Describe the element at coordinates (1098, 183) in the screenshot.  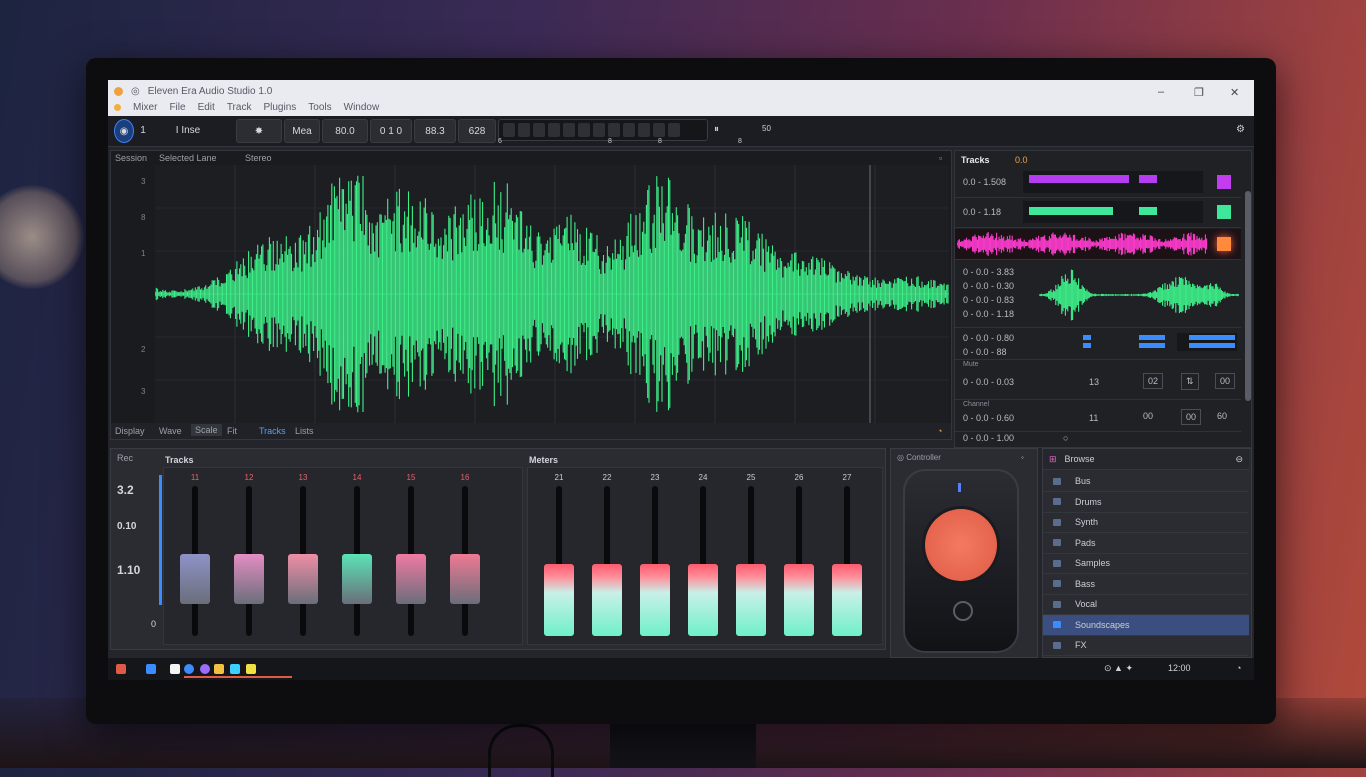
I see `track-row: 0.0 - 1.508` at that location.